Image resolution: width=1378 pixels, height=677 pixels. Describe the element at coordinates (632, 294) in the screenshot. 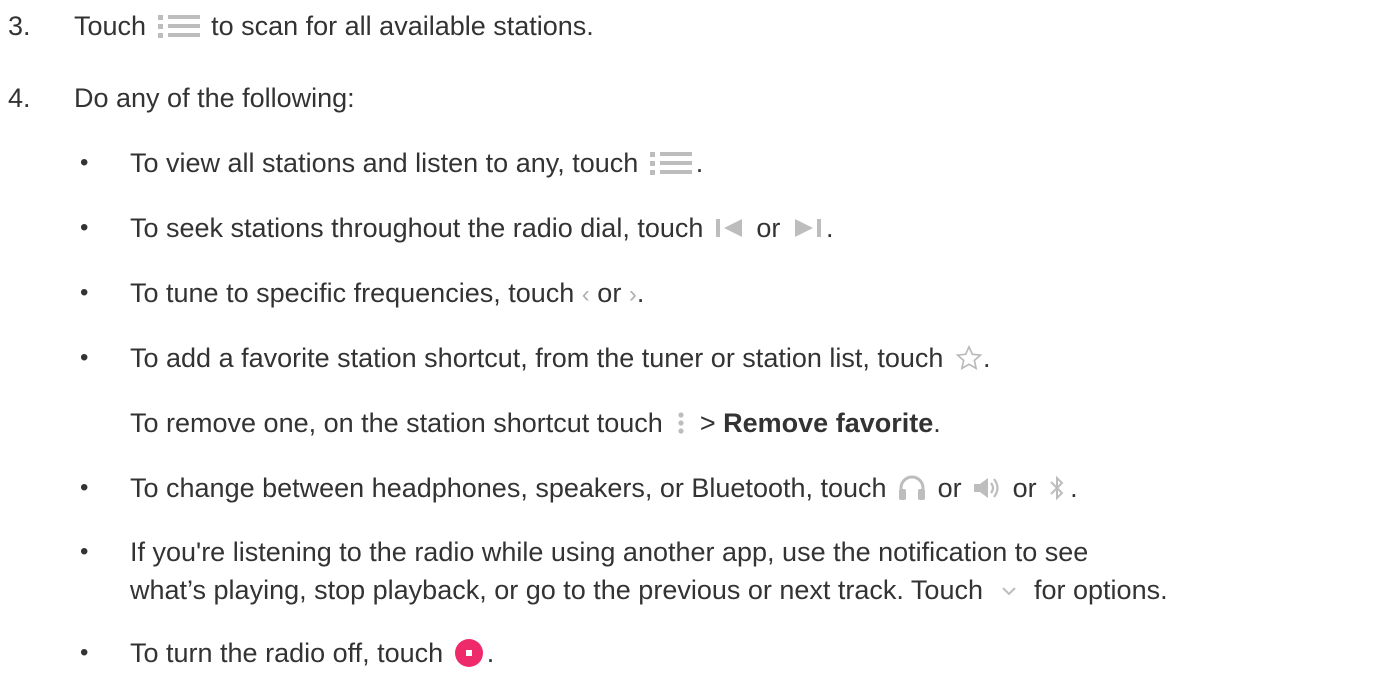

I see `chevron-right-icon: ›` at that location.